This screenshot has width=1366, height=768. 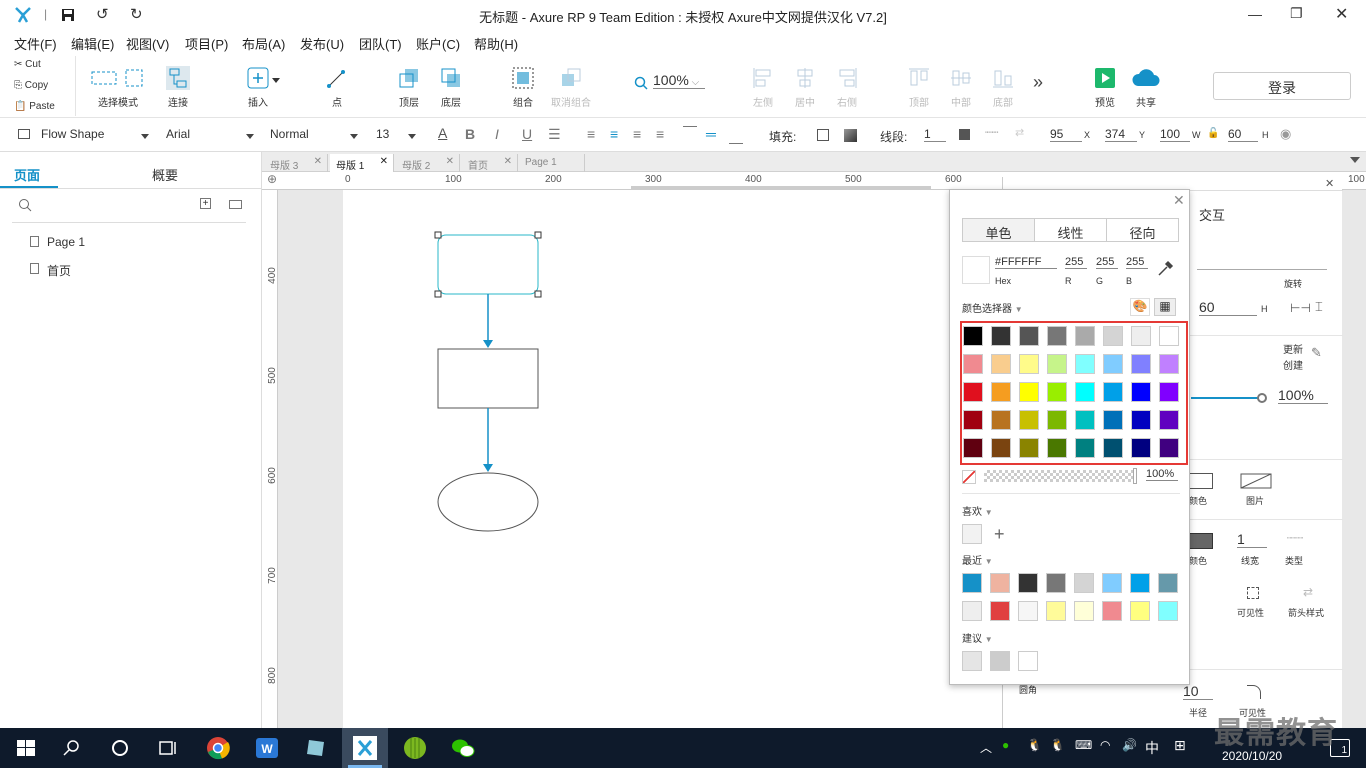 I want to click on tray-wechat-icon: ●, so click(x=1005, y=745).